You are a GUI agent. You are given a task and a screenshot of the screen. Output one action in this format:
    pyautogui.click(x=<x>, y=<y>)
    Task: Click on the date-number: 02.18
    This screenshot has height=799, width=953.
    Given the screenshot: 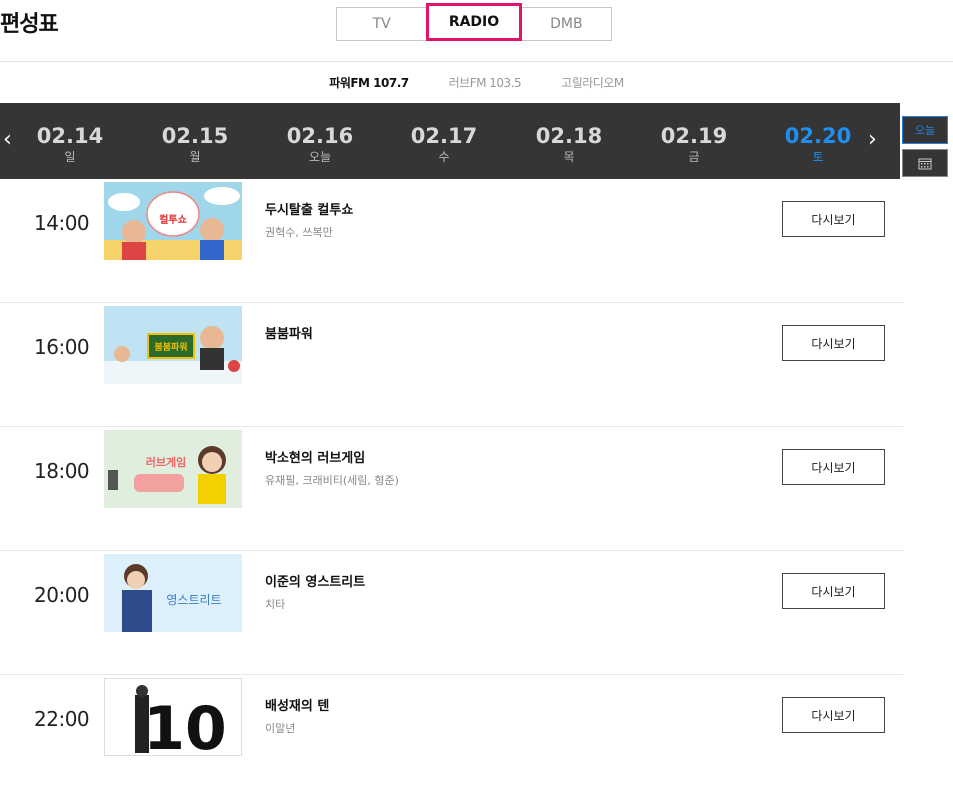 What is the action you would take?
    pyautogui.click(x=569, y=136)
    